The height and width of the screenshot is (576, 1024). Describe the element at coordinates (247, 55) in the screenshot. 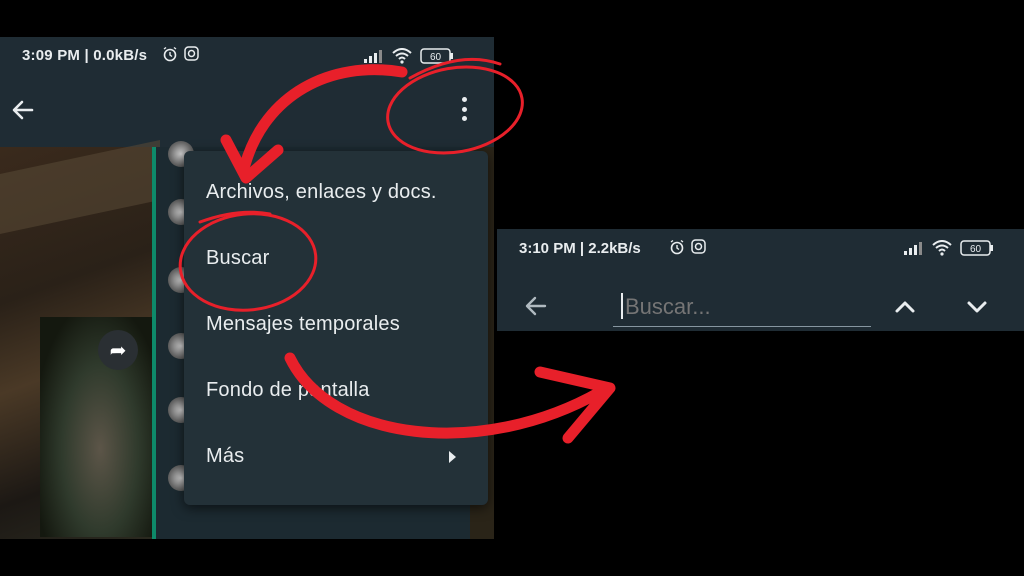

I see `status-bar: 3:09 PM | 0.0kB/s 60` at that location.